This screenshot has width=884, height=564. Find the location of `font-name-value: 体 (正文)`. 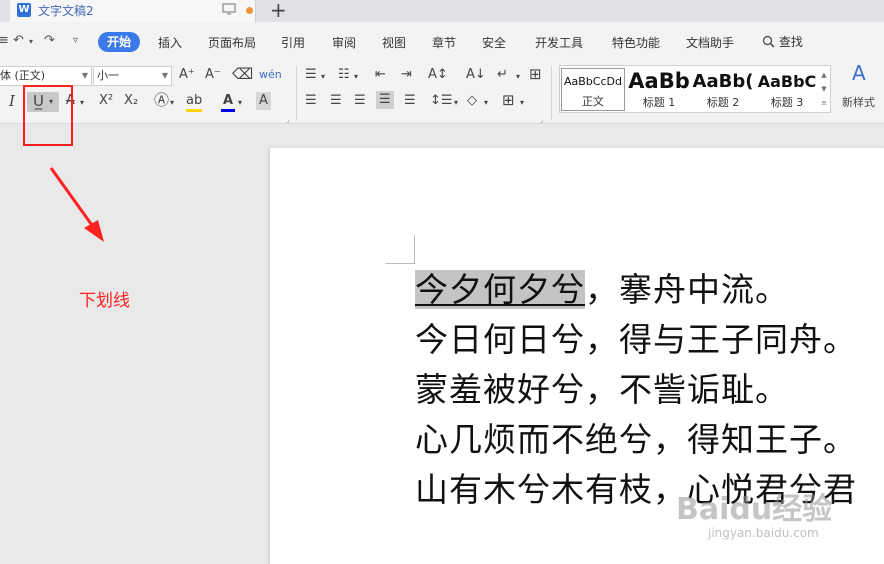

font-name-value: 体 (正文) is located at coordinates (23, 75).